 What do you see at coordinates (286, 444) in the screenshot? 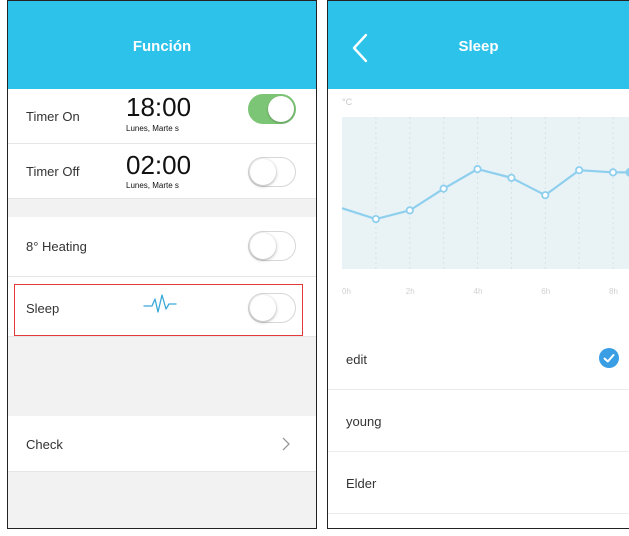
I see `chevron-right-icon` at bounding box center [286, 444].